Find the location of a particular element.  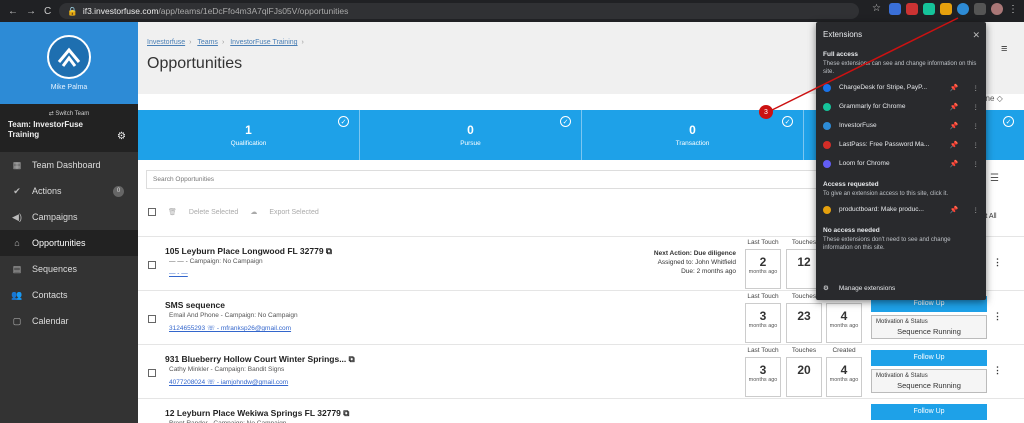

metric-value: 20 is located at coordinates (804, 370).